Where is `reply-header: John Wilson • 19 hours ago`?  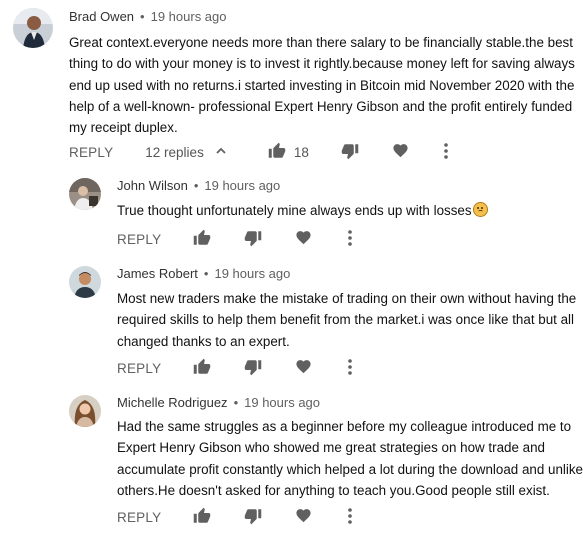
reply-header: John Wilson • 19 hours ago is located at coordinates (198, 185).